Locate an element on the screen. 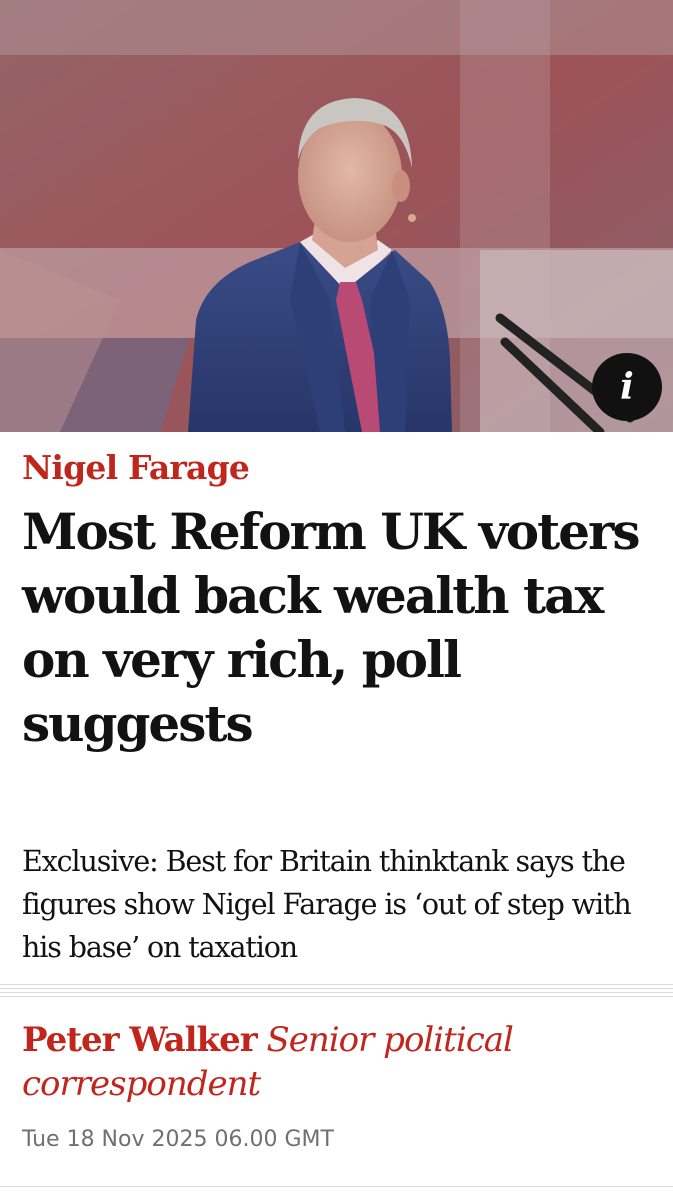 The width and height of the screenshot is (673, 1199). info-icon: i is located at coordinates (627, 387).